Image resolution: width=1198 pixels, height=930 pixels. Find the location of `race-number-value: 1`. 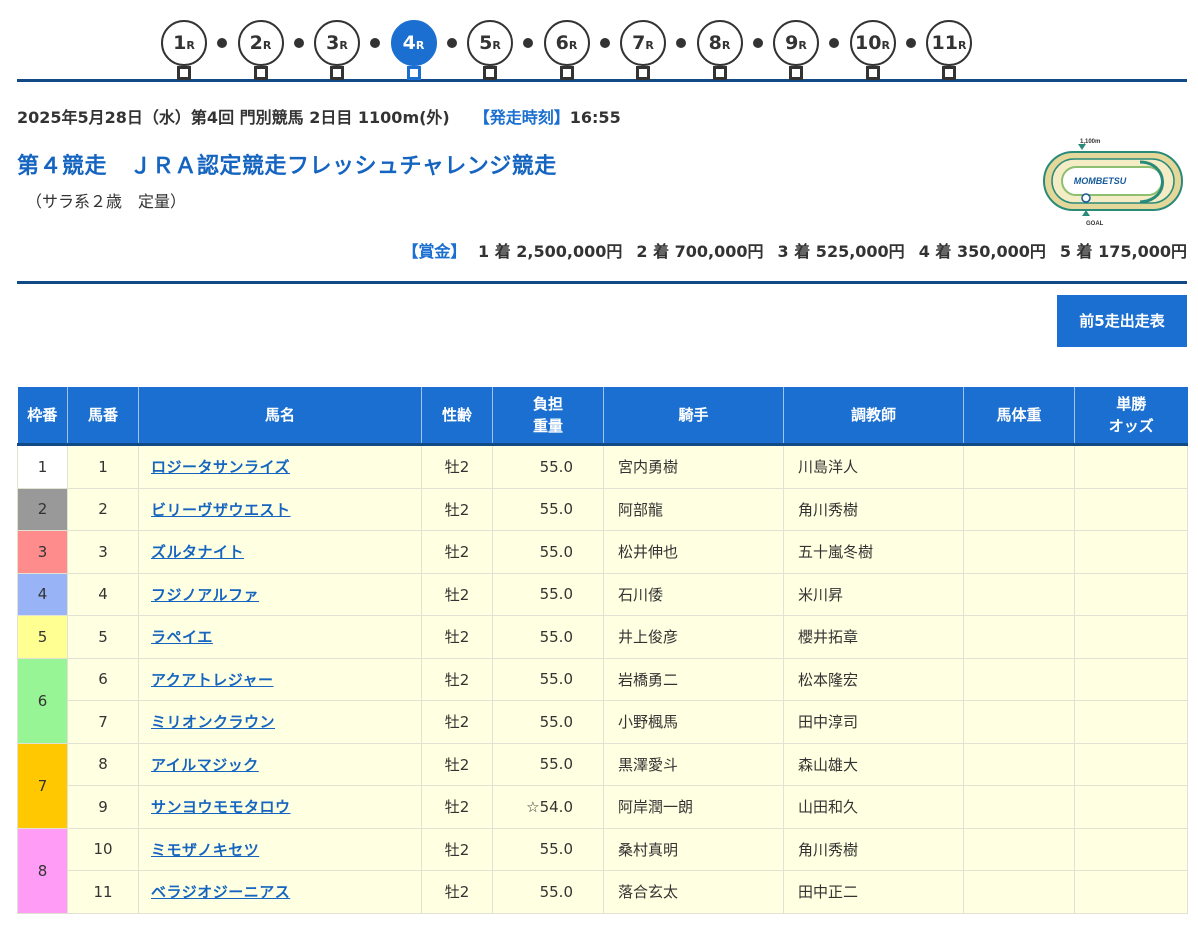

race-number-value: 1 is located at coordinates (180, 43).